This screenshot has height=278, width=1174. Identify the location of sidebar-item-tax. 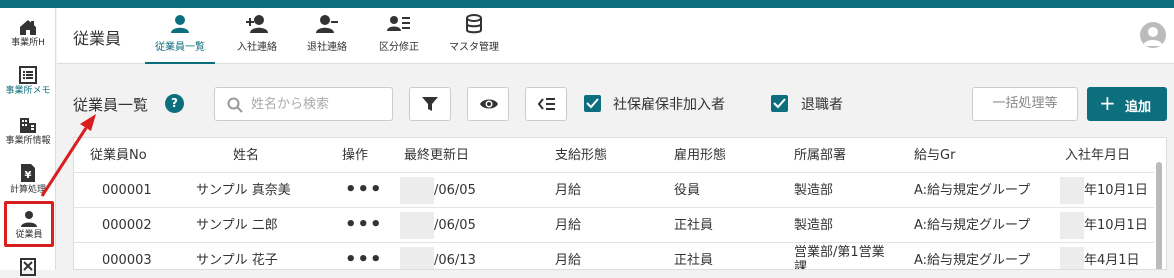
(28, 268).